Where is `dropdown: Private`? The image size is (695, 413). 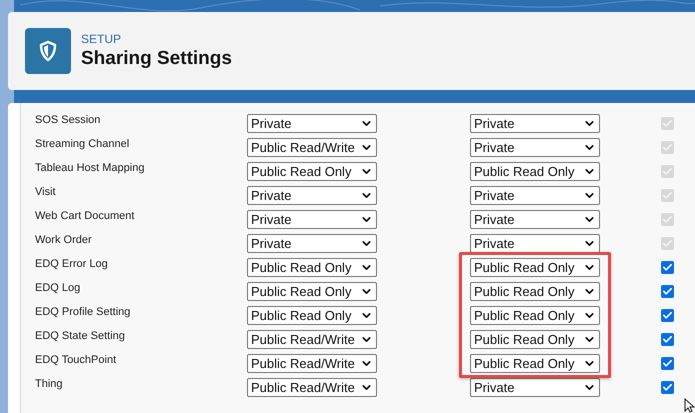 dropdown: Private is located at coordinates (535, 387).